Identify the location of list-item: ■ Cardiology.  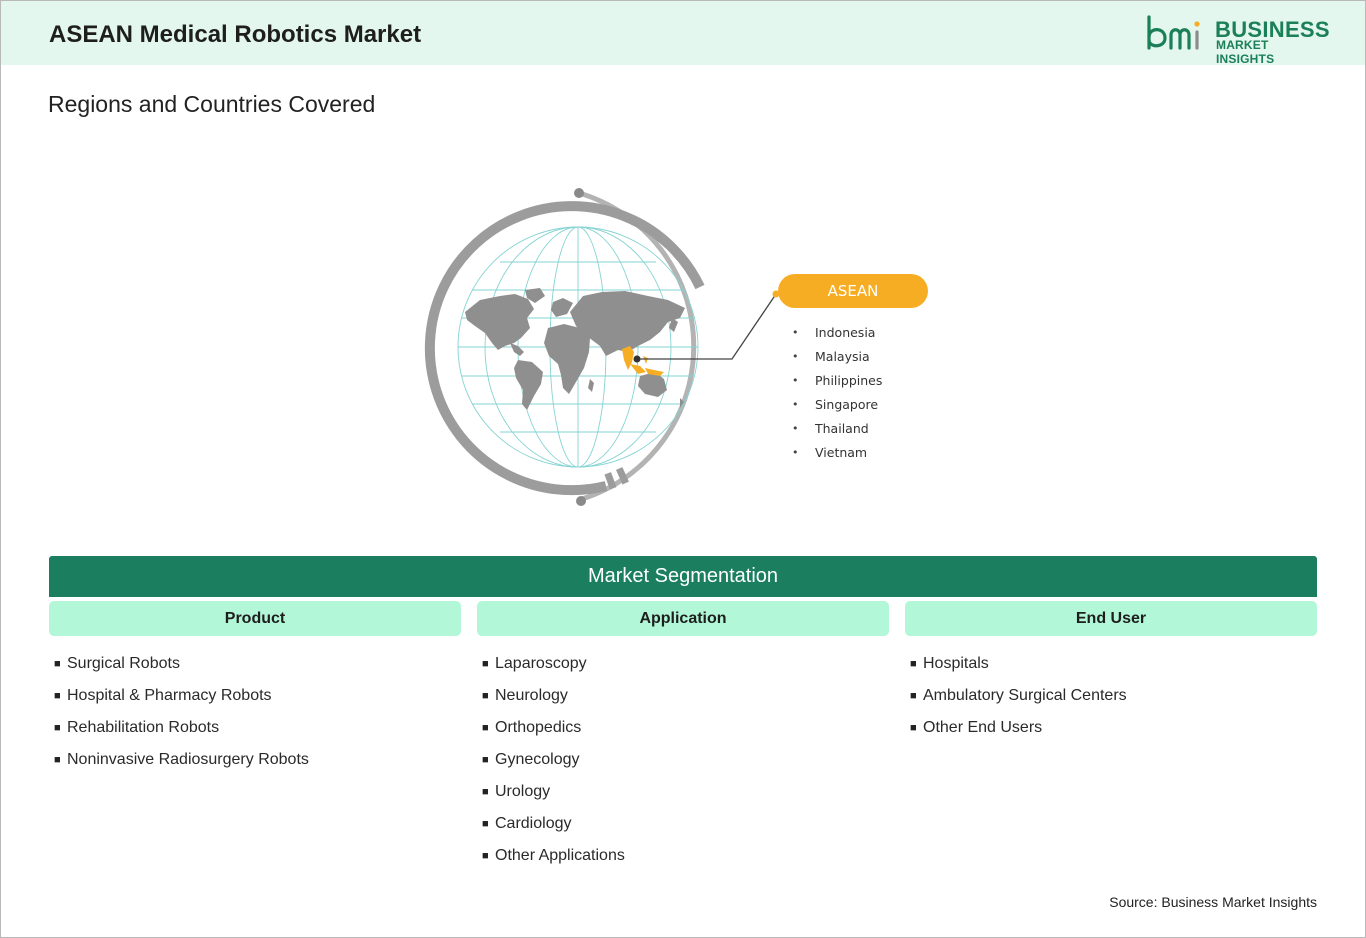
(553, 824).